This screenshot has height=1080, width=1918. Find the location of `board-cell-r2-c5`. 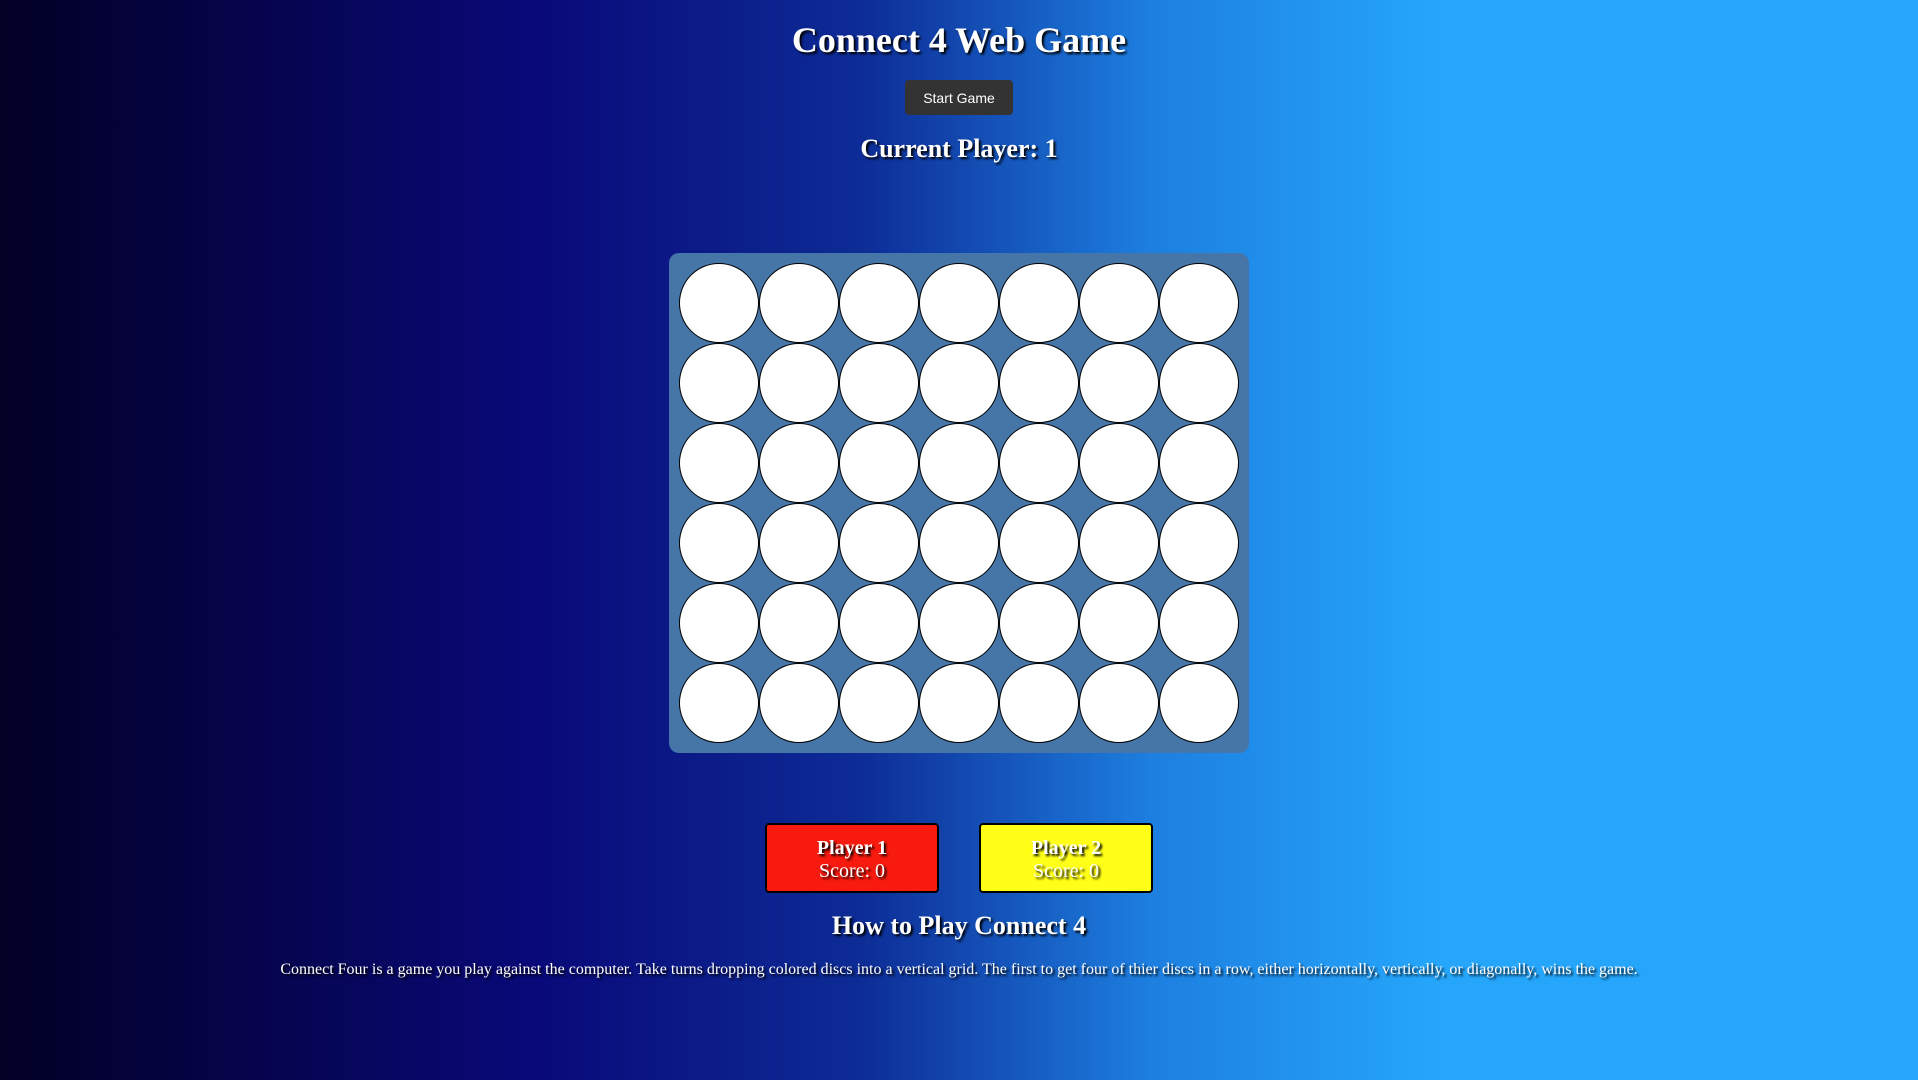

board-cell-r2-c5 is located at coordinates (1039, 383).